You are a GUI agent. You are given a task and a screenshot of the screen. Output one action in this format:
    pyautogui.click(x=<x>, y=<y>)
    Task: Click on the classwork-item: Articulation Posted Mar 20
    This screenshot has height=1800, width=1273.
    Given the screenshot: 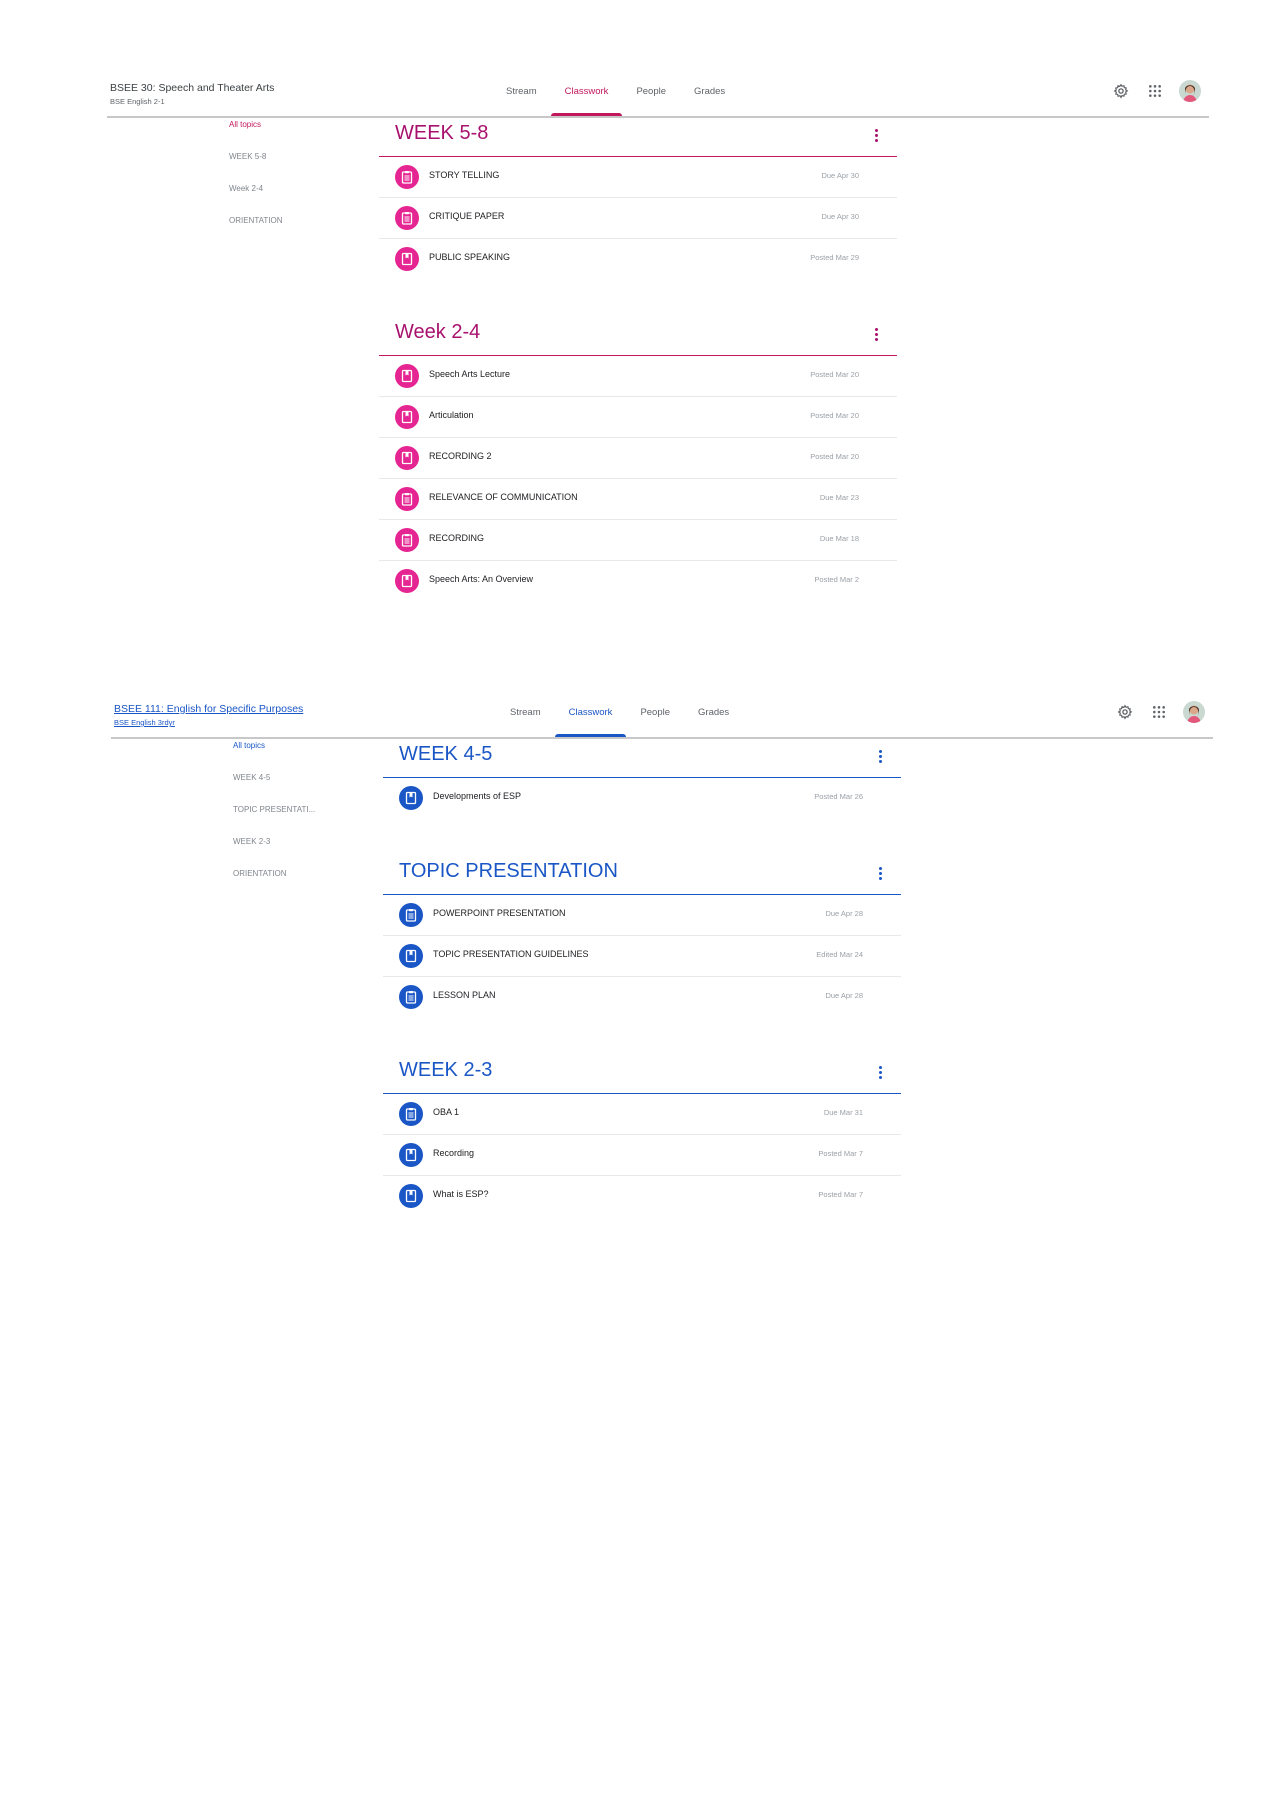 What is the action you would take?
    pyautogui.click(x=638, y=417)
    